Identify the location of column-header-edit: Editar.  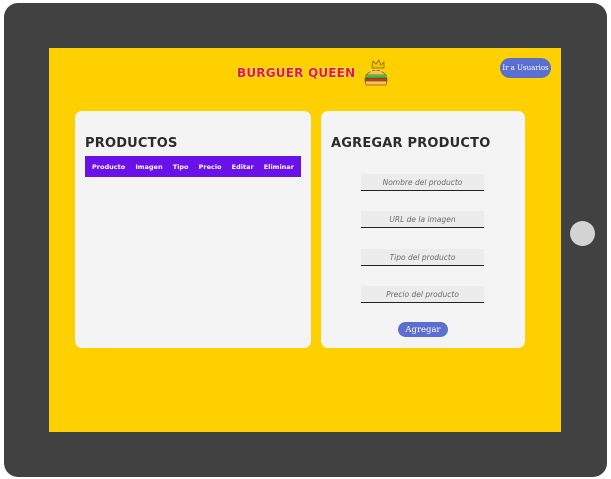
(242, 166).